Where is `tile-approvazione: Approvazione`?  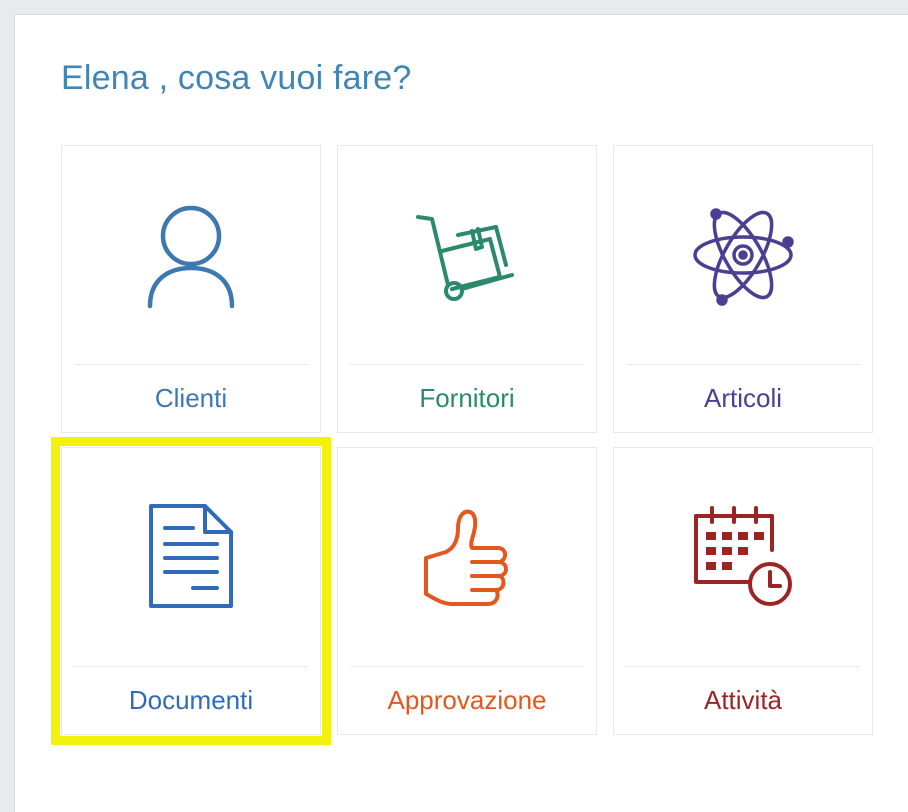
tile-approvazione: Approvazione is located at coordinates (467, 591).